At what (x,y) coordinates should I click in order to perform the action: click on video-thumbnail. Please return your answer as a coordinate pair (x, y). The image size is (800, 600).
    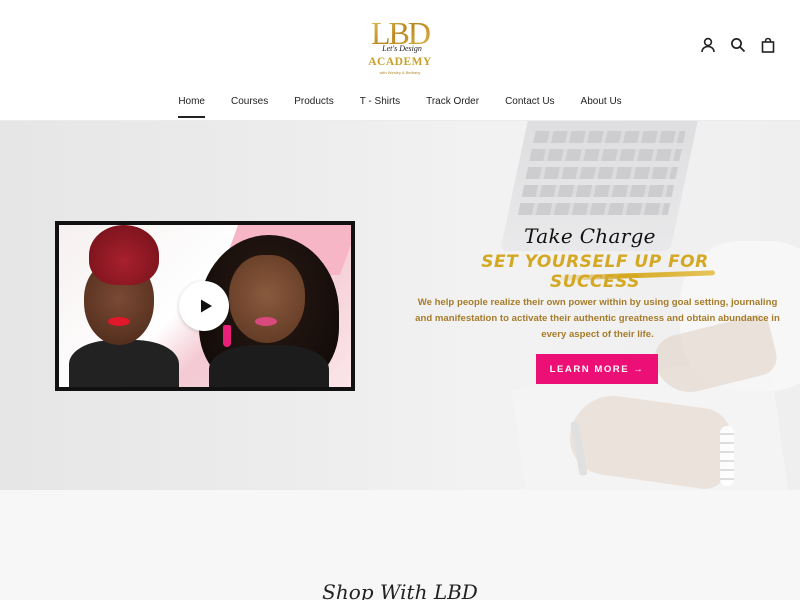
    Looking at the image, I should click on (205, 306).